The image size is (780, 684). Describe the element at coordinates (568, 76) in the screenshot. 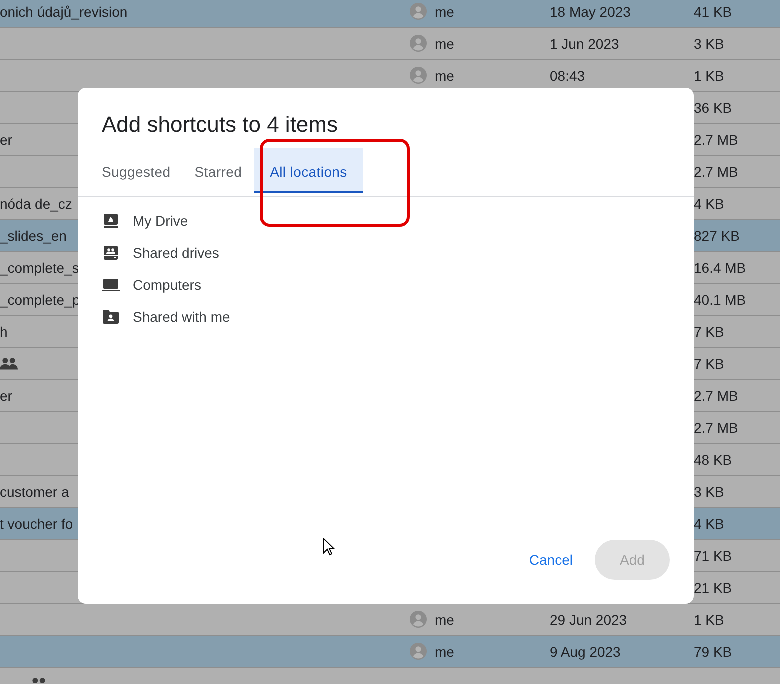

I see `modified-date: 08:43` at that location.